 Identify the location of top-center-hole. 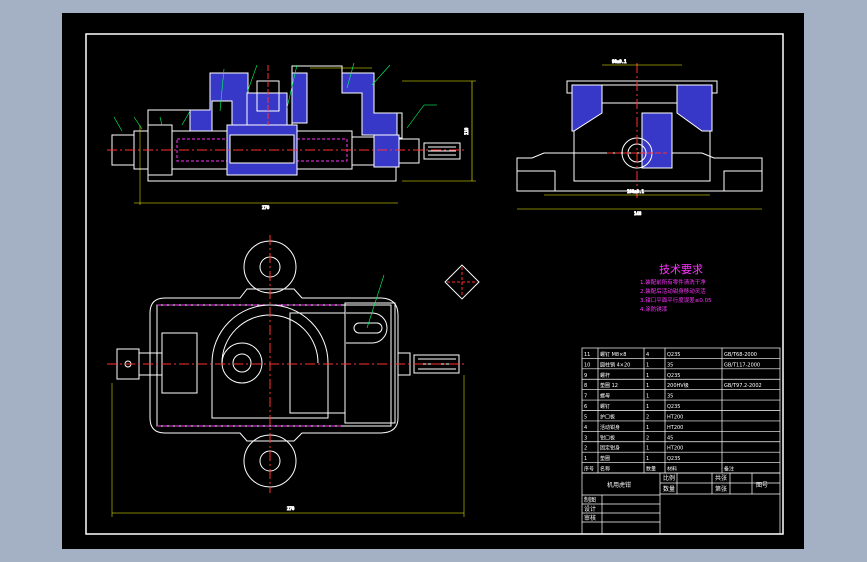
(242, 363).